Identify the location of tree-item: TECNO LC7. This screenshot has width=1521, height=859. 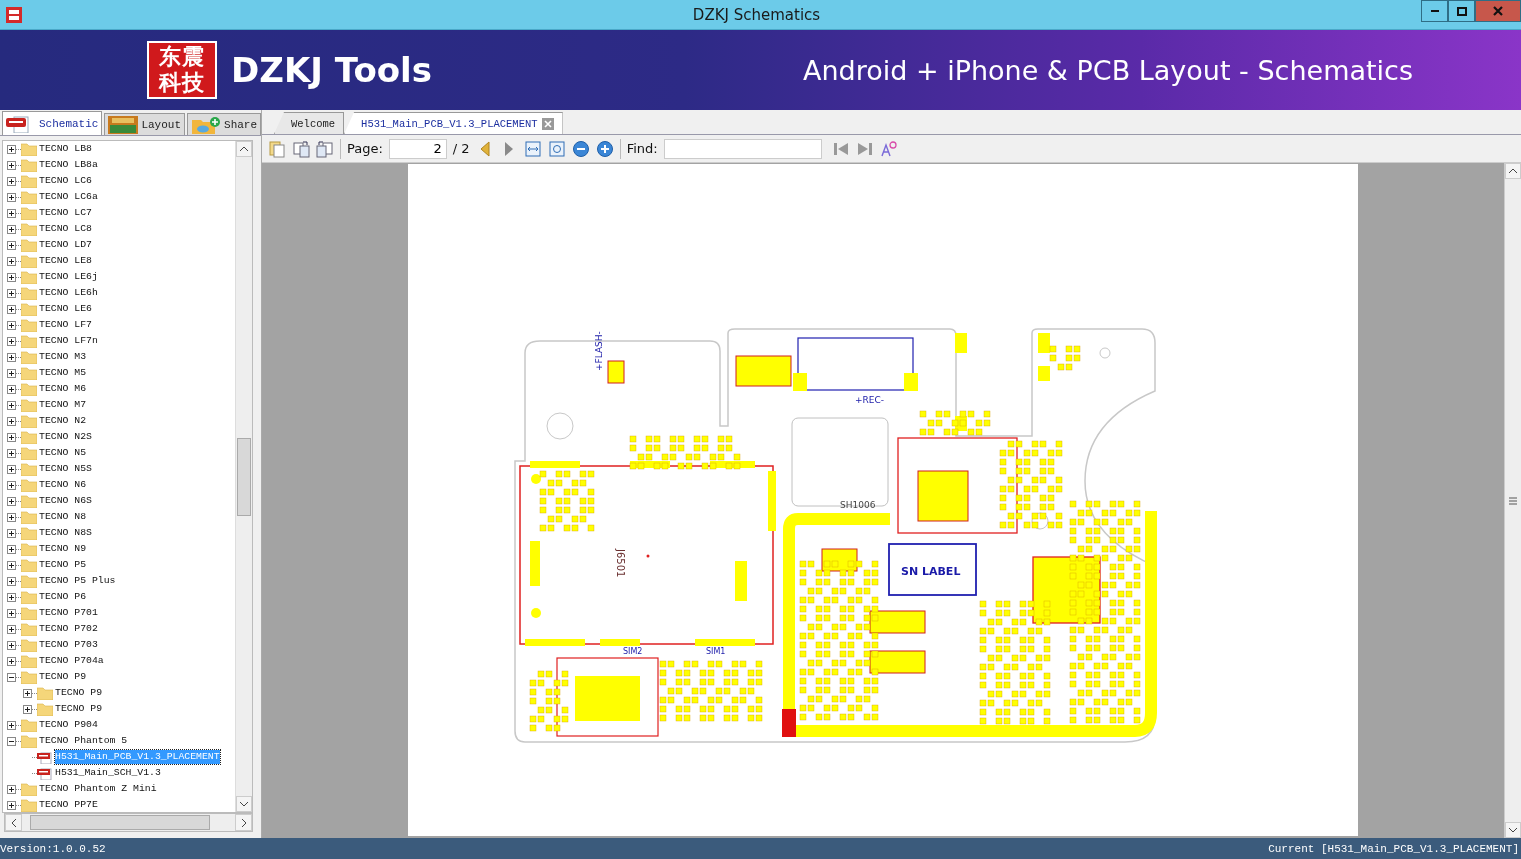
(65, 213).